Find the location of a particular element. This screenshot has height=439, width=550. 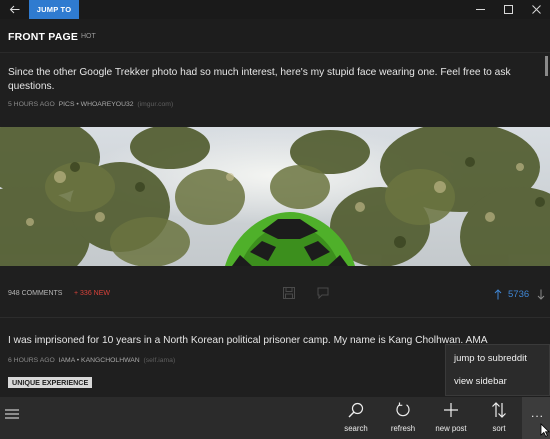

save-button is located at coordinates (289, 293).